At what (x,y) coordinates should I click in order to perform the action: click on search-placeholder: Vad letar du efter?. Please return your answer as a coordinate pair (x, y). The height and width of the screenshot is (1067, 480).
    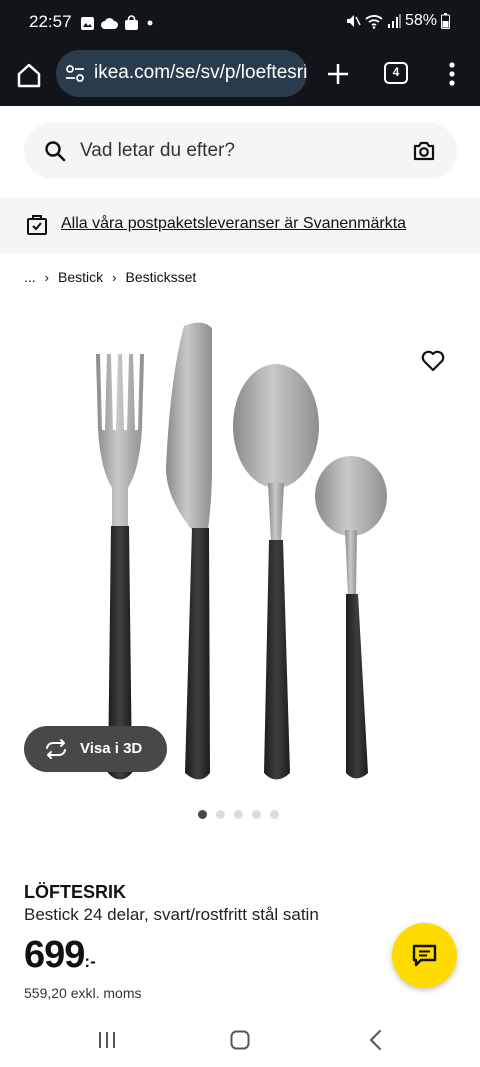
    Looking at the image, I should click on (157, 150).